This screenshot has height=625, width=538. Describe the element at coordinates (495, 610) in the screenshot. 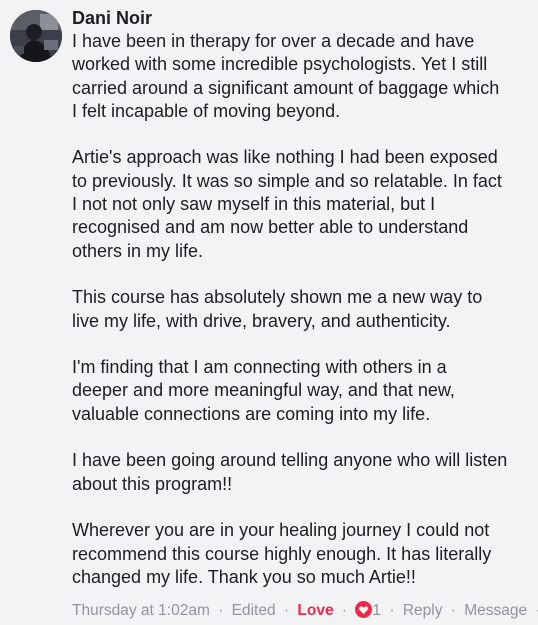

I see `message-button: Message` at that location.